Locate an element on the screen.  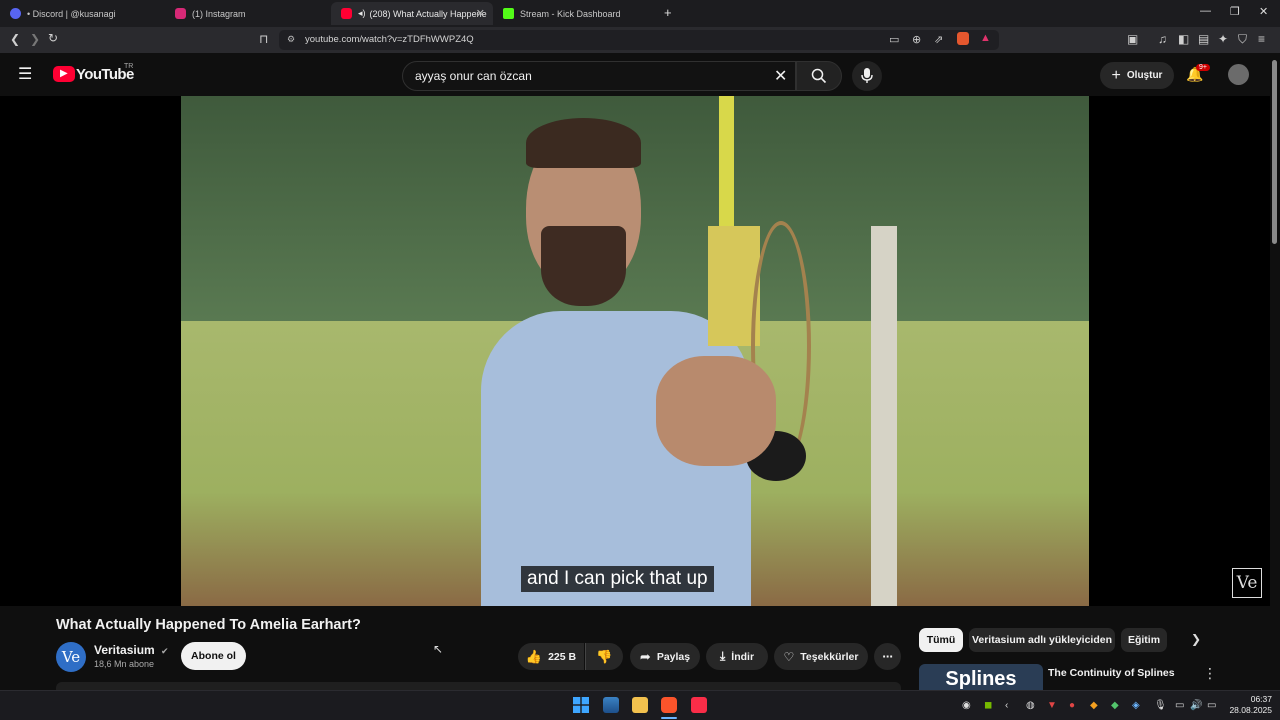
network-icon: ▭ is located at coordinates (1179, 705).